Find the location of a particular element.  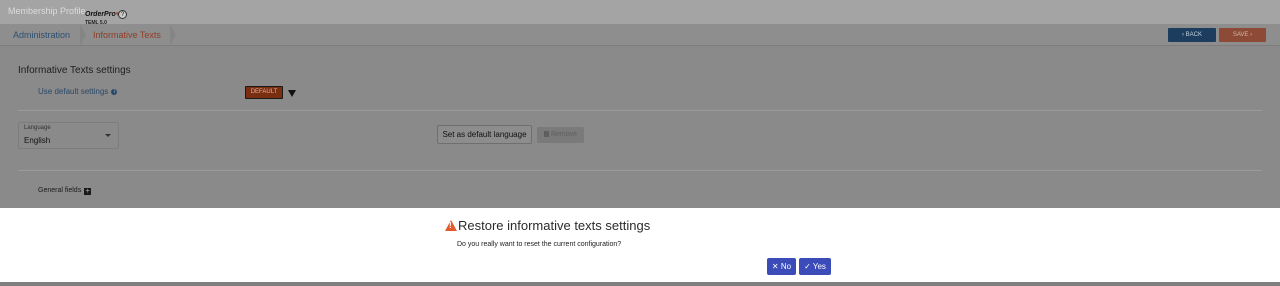

yes-label: Yes is located at coordinates (819, 266).